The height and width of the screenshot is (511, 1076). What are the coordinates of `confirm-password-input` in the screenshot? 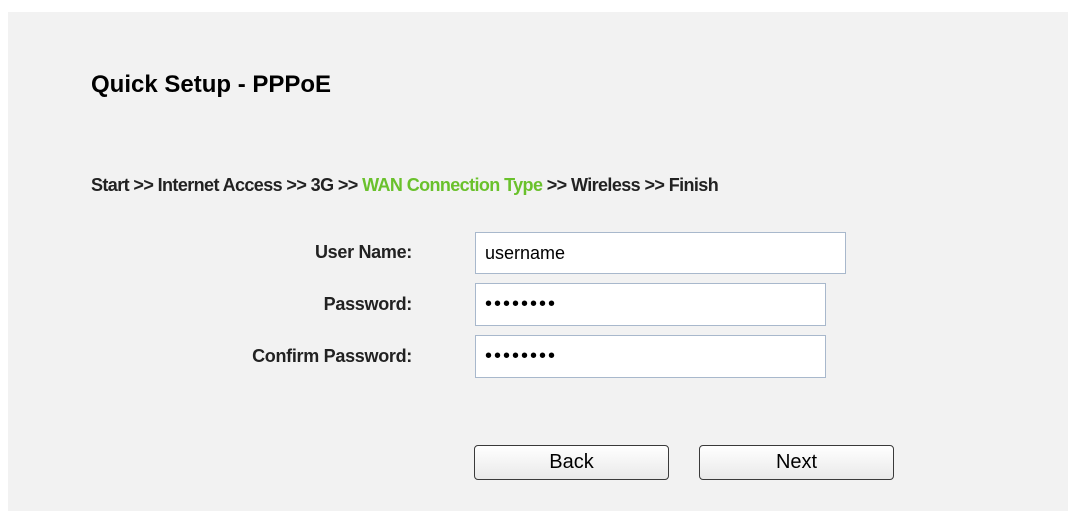 It's located at (650, 356).